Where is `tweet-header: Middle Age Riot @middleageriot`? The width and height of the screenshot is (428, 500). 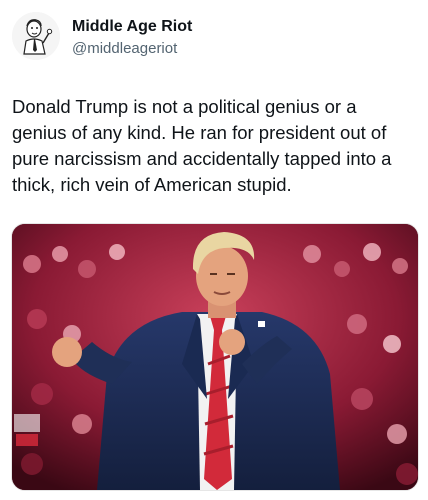
tweet-header: Middle Age Riot @middleageriot is located at coordinates (102, 36).